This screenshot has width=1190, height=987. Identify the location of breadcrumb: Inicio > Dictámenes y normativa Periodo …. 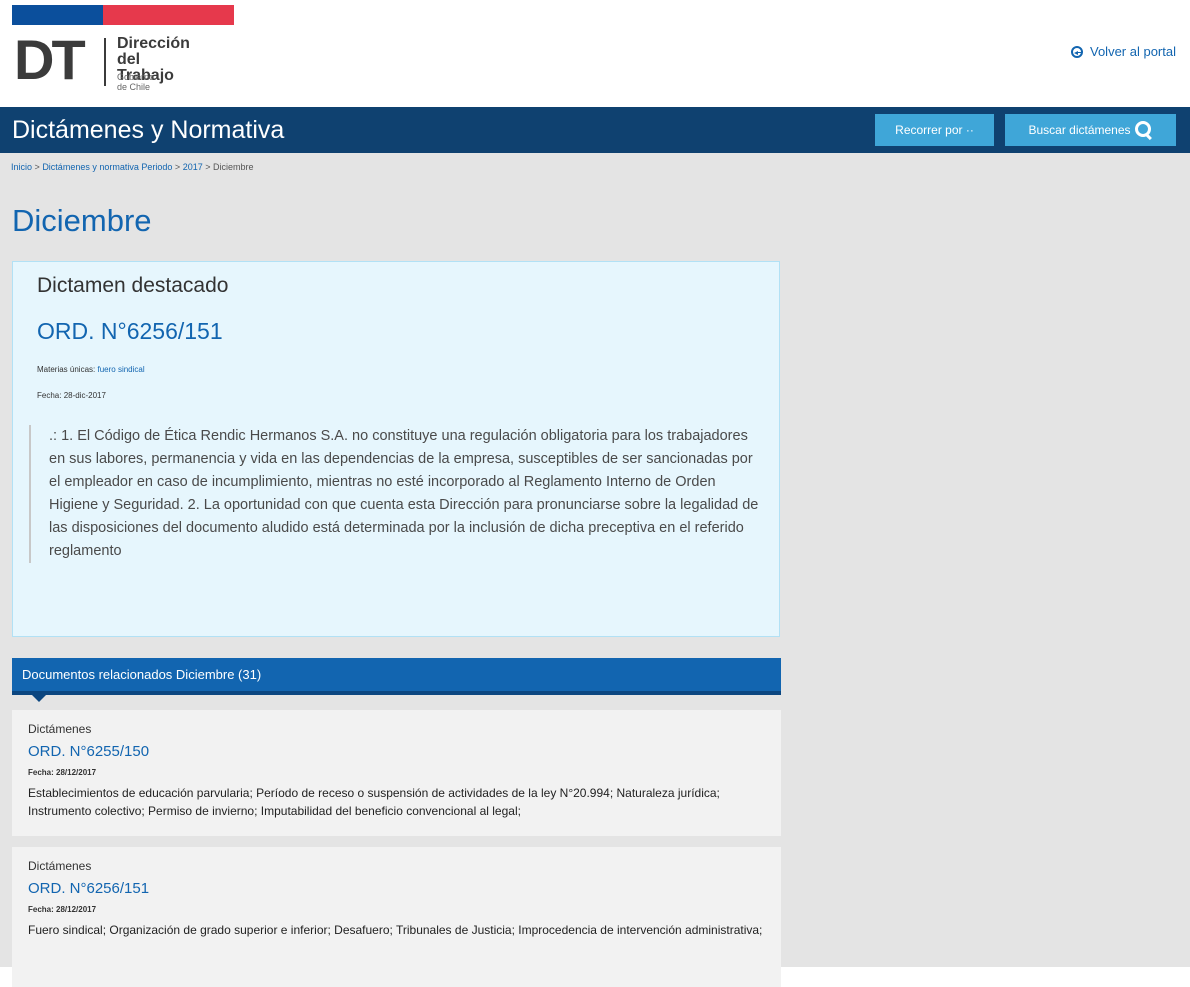
(132, 167).